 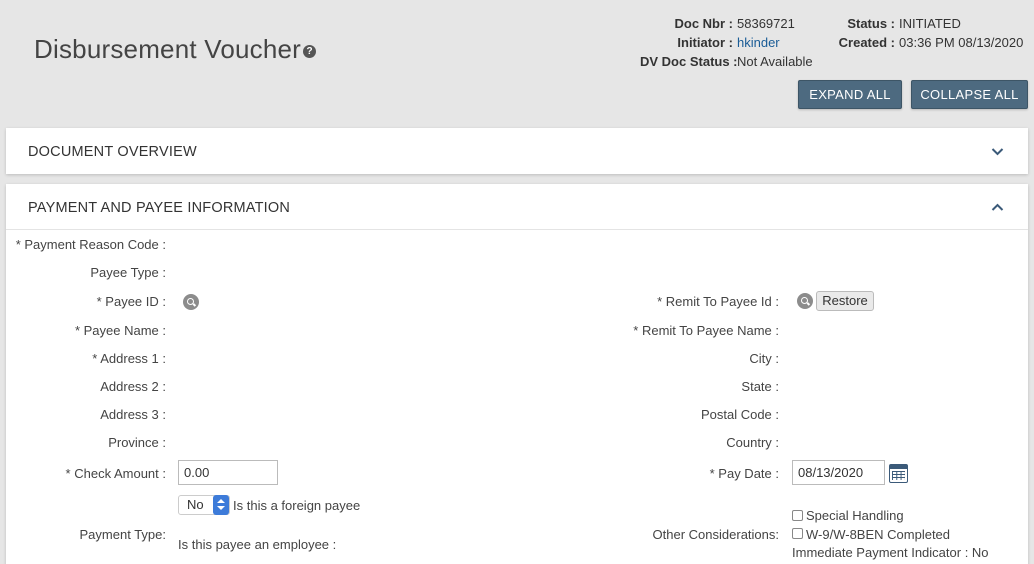 I want to click on pay-date-label: * Pay Date :, so click(x=744, y=473).